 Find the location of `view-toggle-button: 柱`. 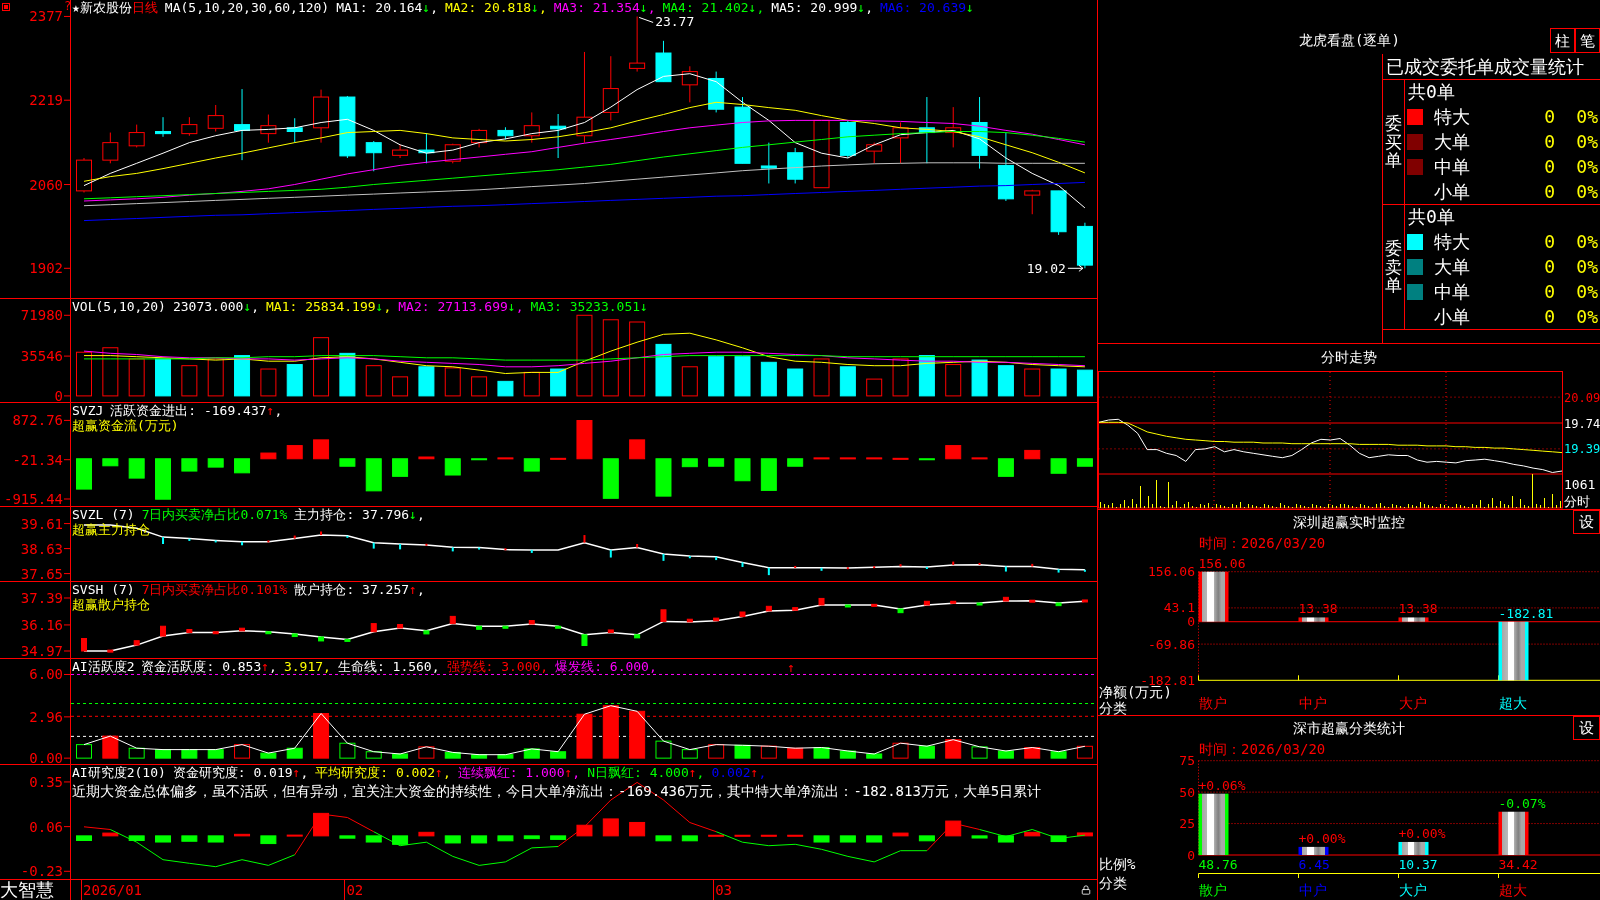

view-toggle-button: 柱 is located at coordinates (1562, 40).